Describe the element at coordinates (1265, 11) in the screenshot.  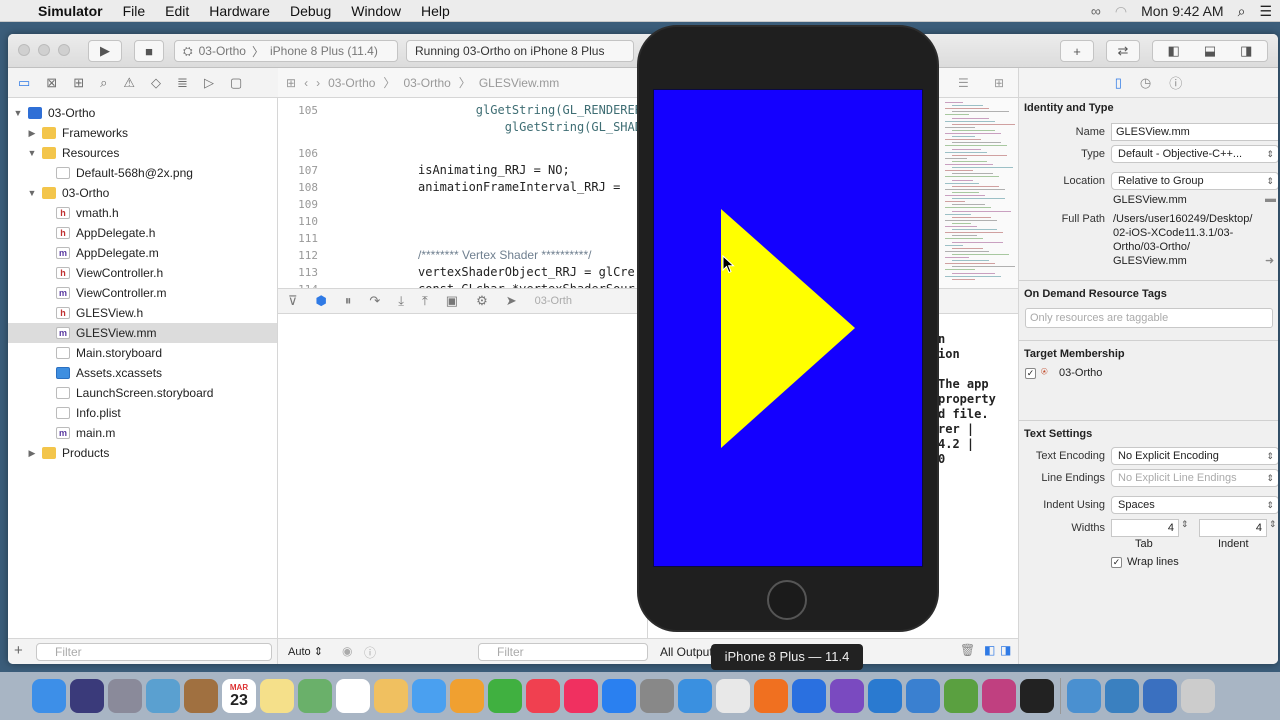
I see `notification-center-icon: ☰` at that location.